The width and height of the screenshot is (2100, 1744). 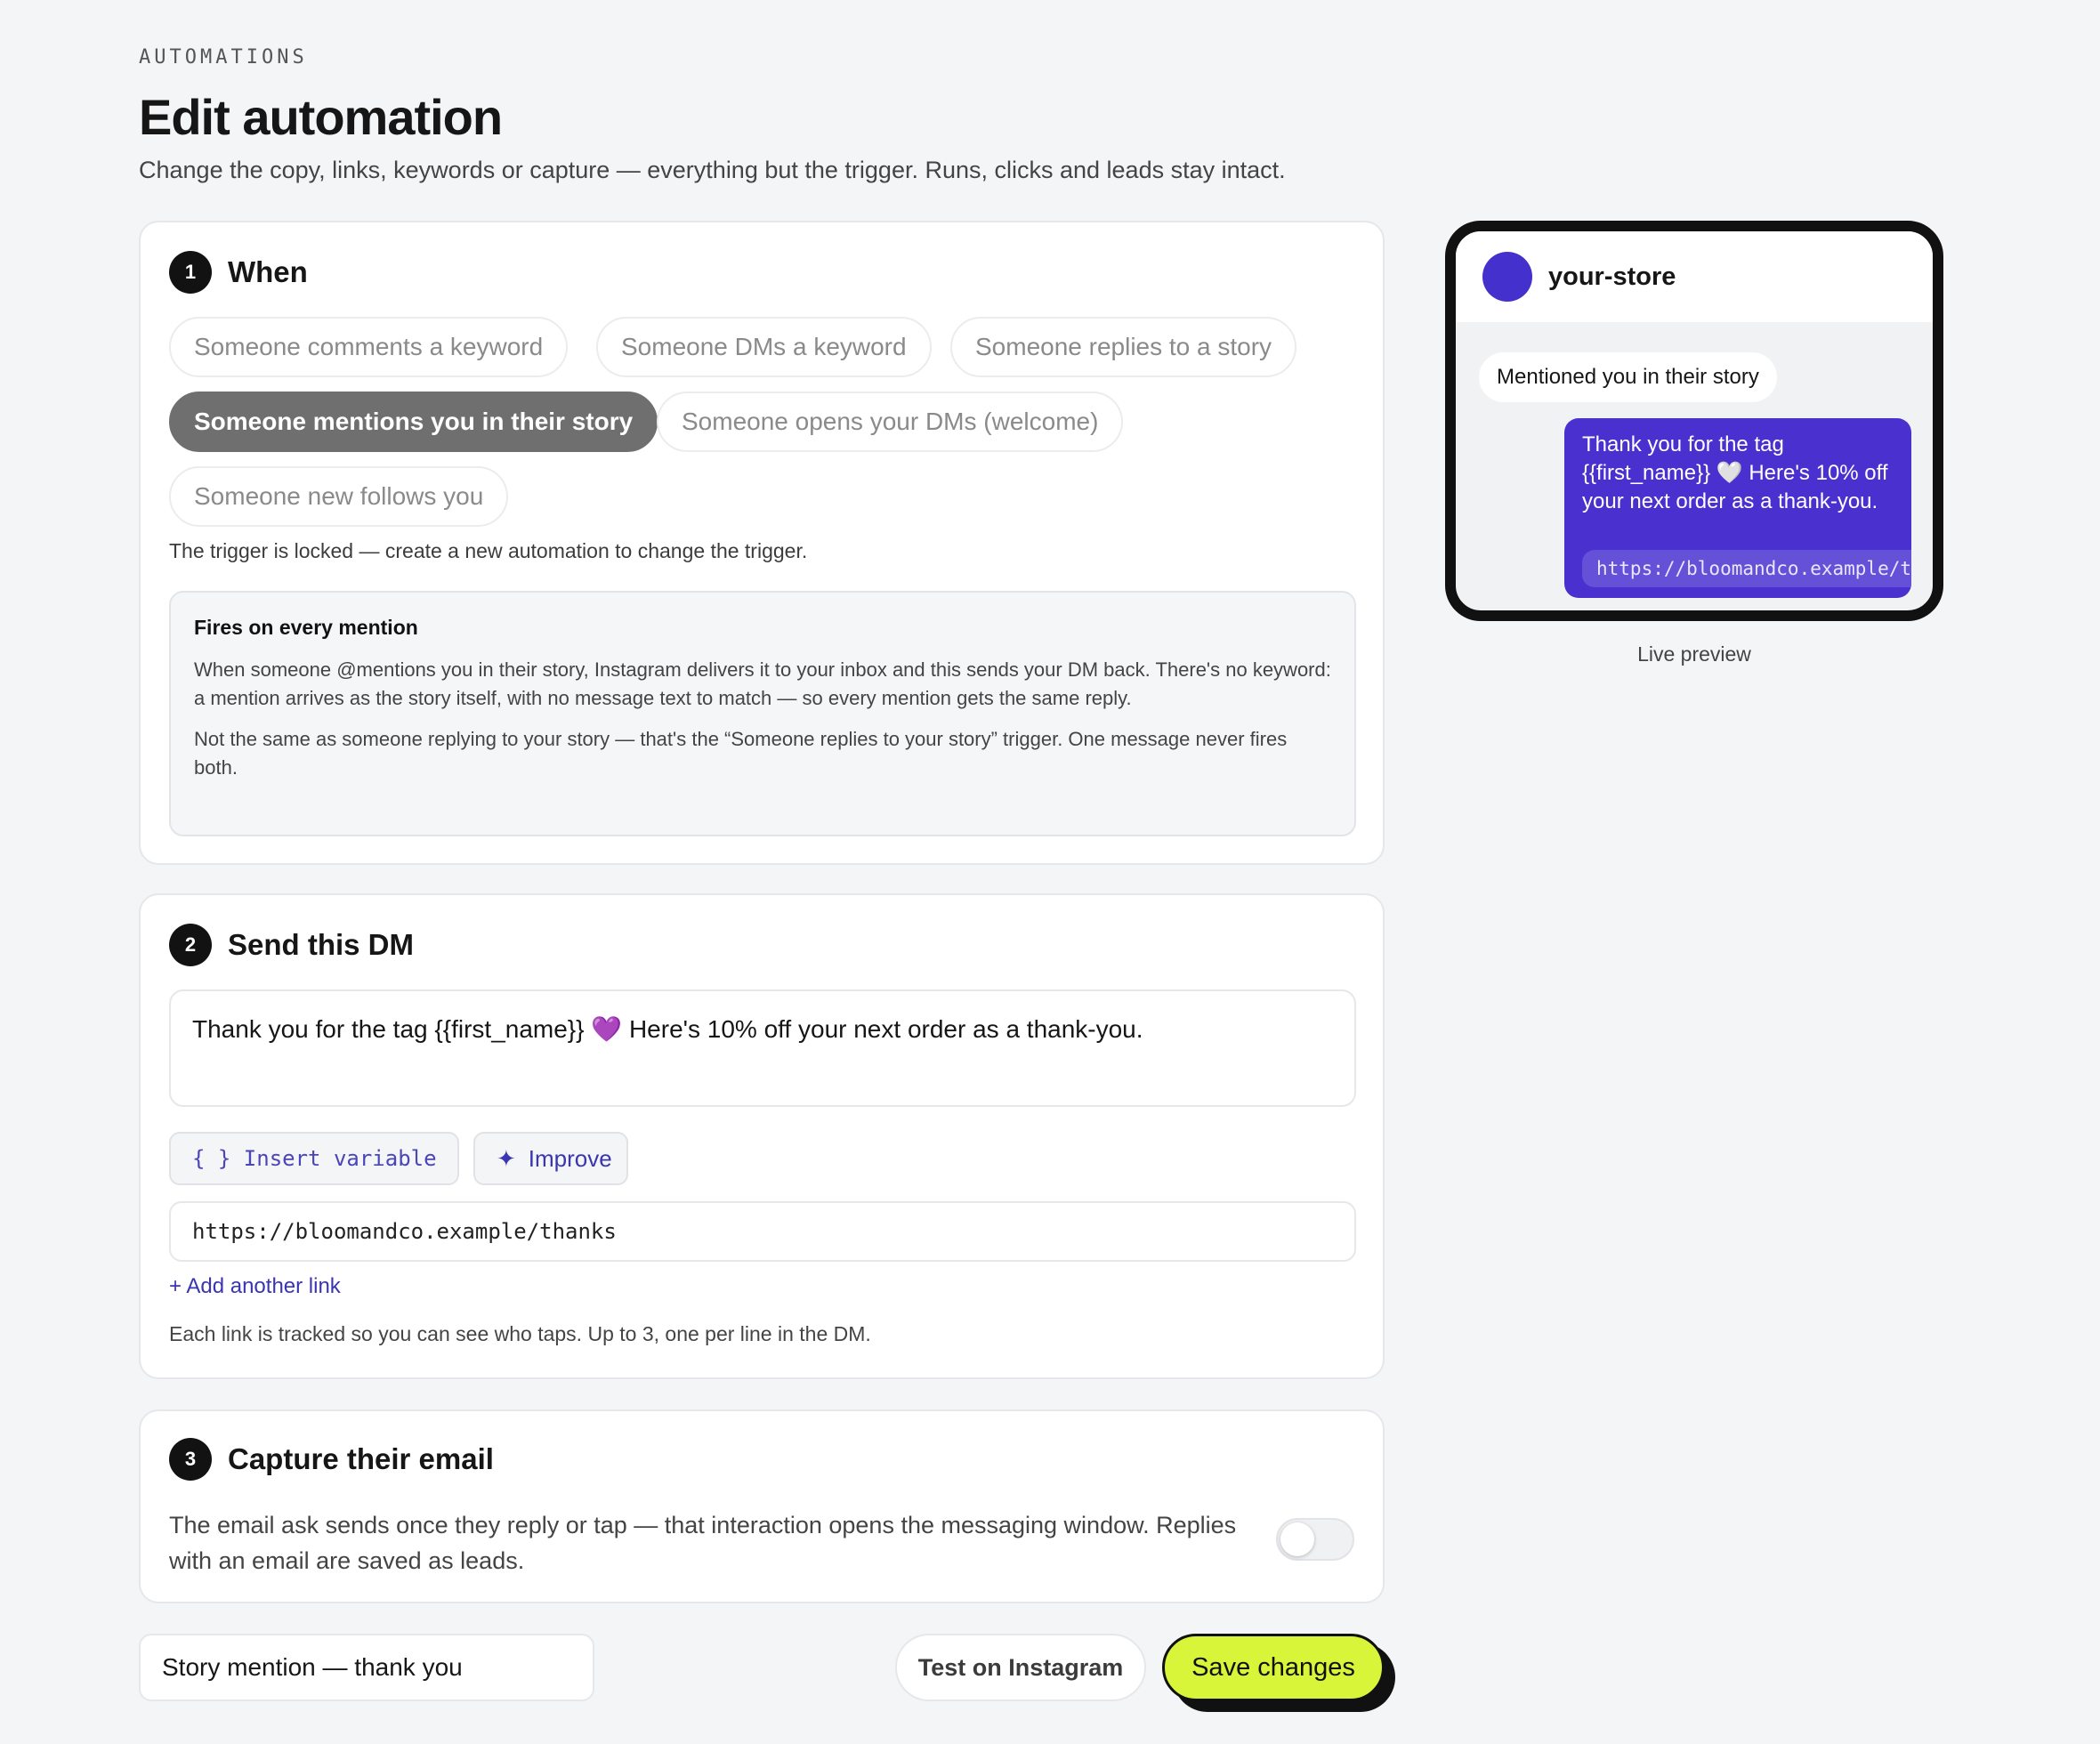 What do you see at coordinates (339, 496) in the screenshot?
I see `trigger-chip-new-follow: Someone new follows you` at bounding box center [339, 496].